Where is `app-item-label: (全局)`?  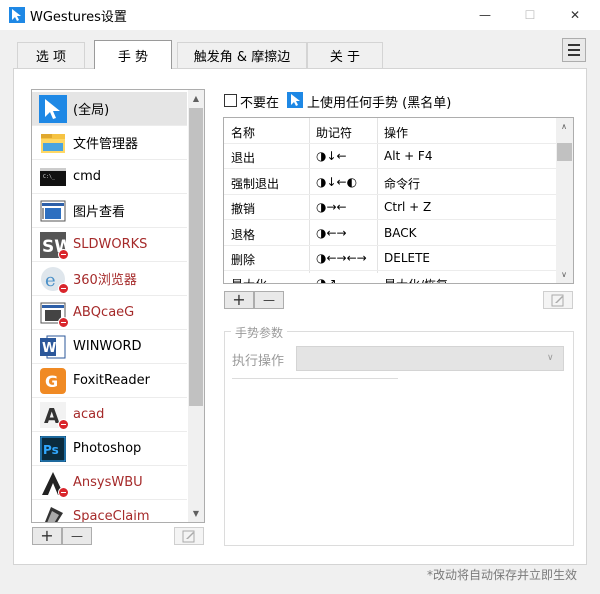
app-item-label: (全局) is located at coordinates (91, 110).